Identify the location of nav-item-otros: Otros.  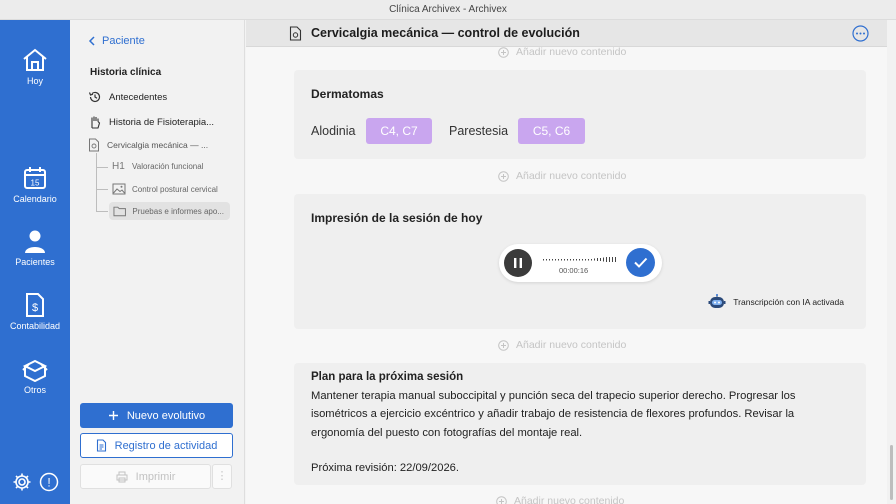
(35, 375).